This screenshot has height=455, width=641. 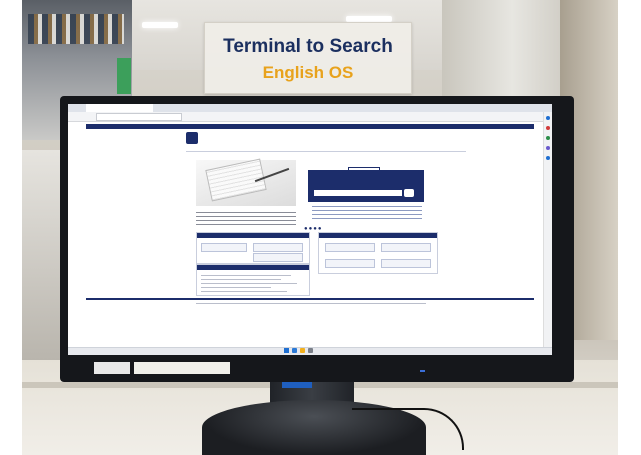 What do you see at coordinates (308, 58) in the screenshot?
I see `acrylic-sign: Terminal to Search English OS` at bounding box center [308, 58].